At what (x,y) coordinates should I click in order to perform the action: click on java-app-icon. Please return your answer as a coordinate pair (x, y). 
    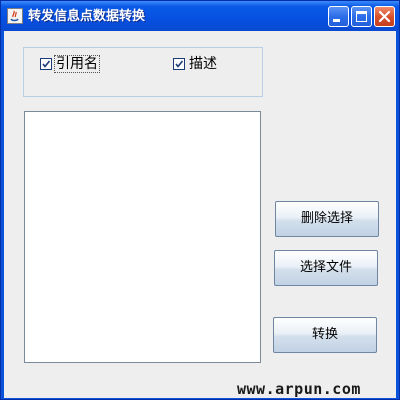
    Looking at the image, I should click on (15, 16).